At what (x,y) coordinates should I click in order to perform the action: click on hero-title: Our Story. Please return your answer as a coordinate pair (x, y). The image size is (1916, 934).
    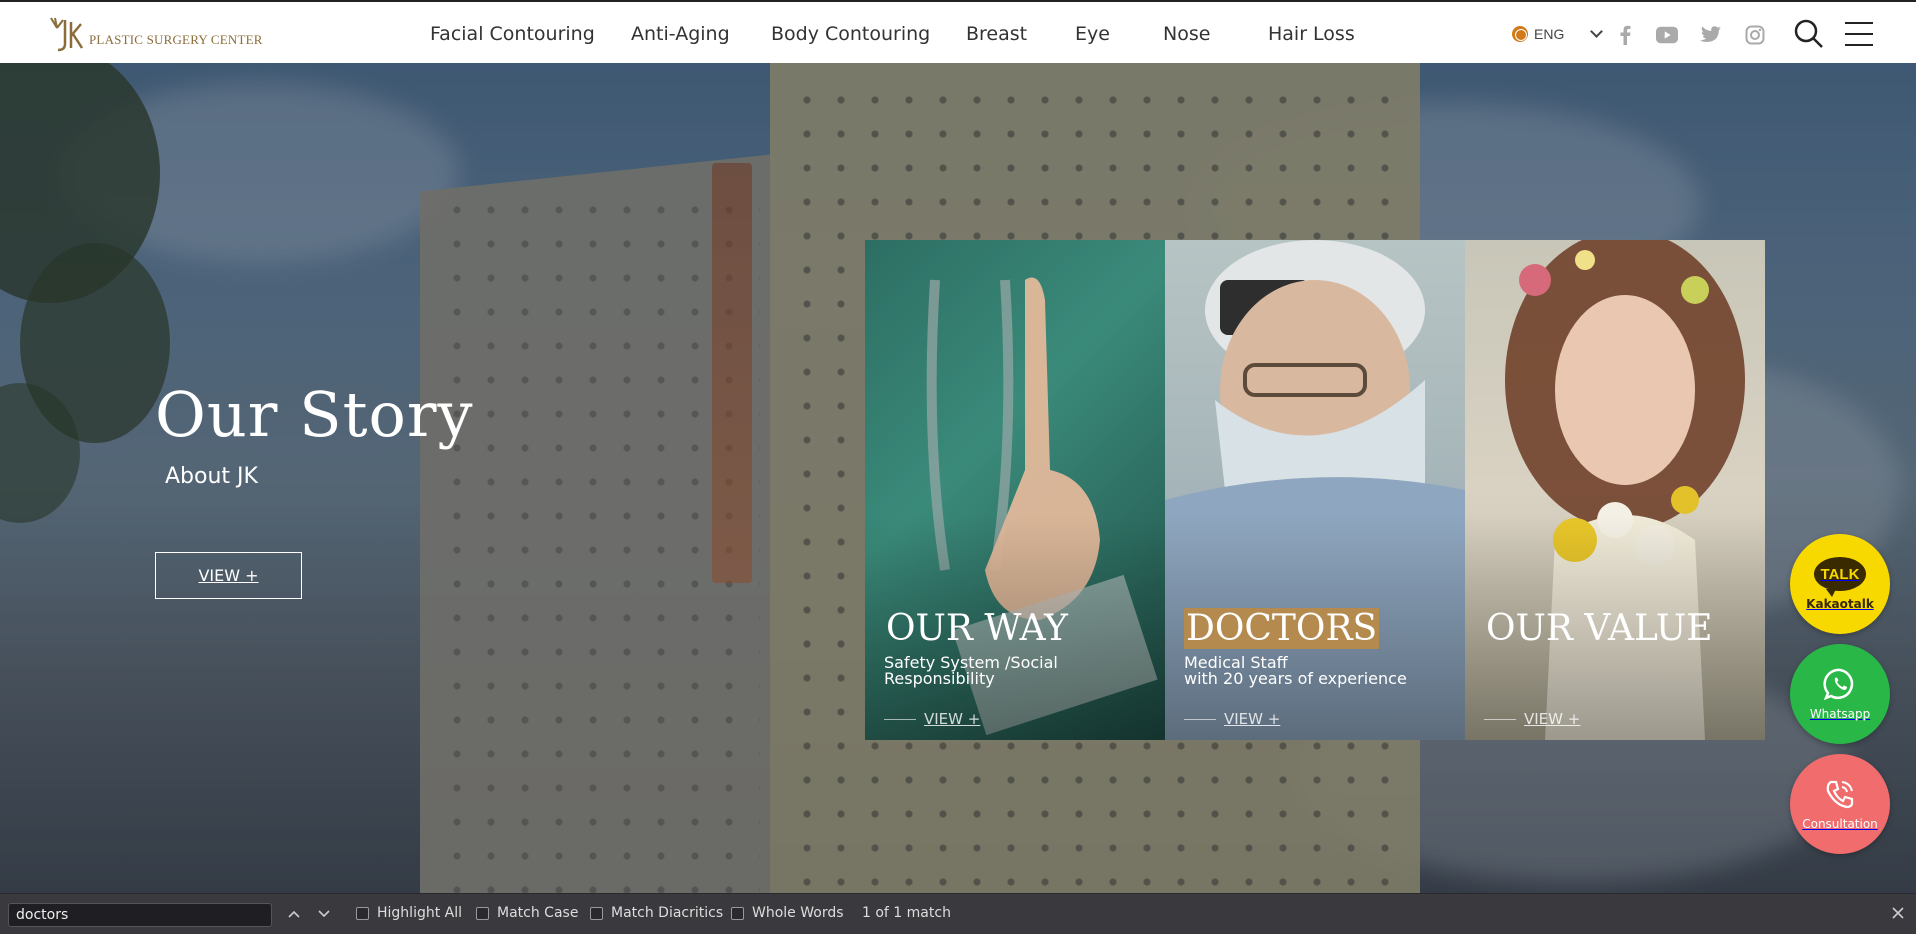
    Looking at the image, I should click on (314, 414).